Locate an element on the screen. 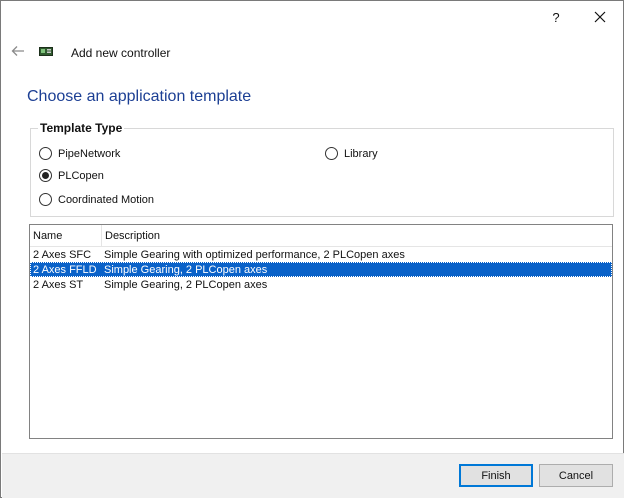  radio-button-selected-icon is located at coordinates (45, 175).